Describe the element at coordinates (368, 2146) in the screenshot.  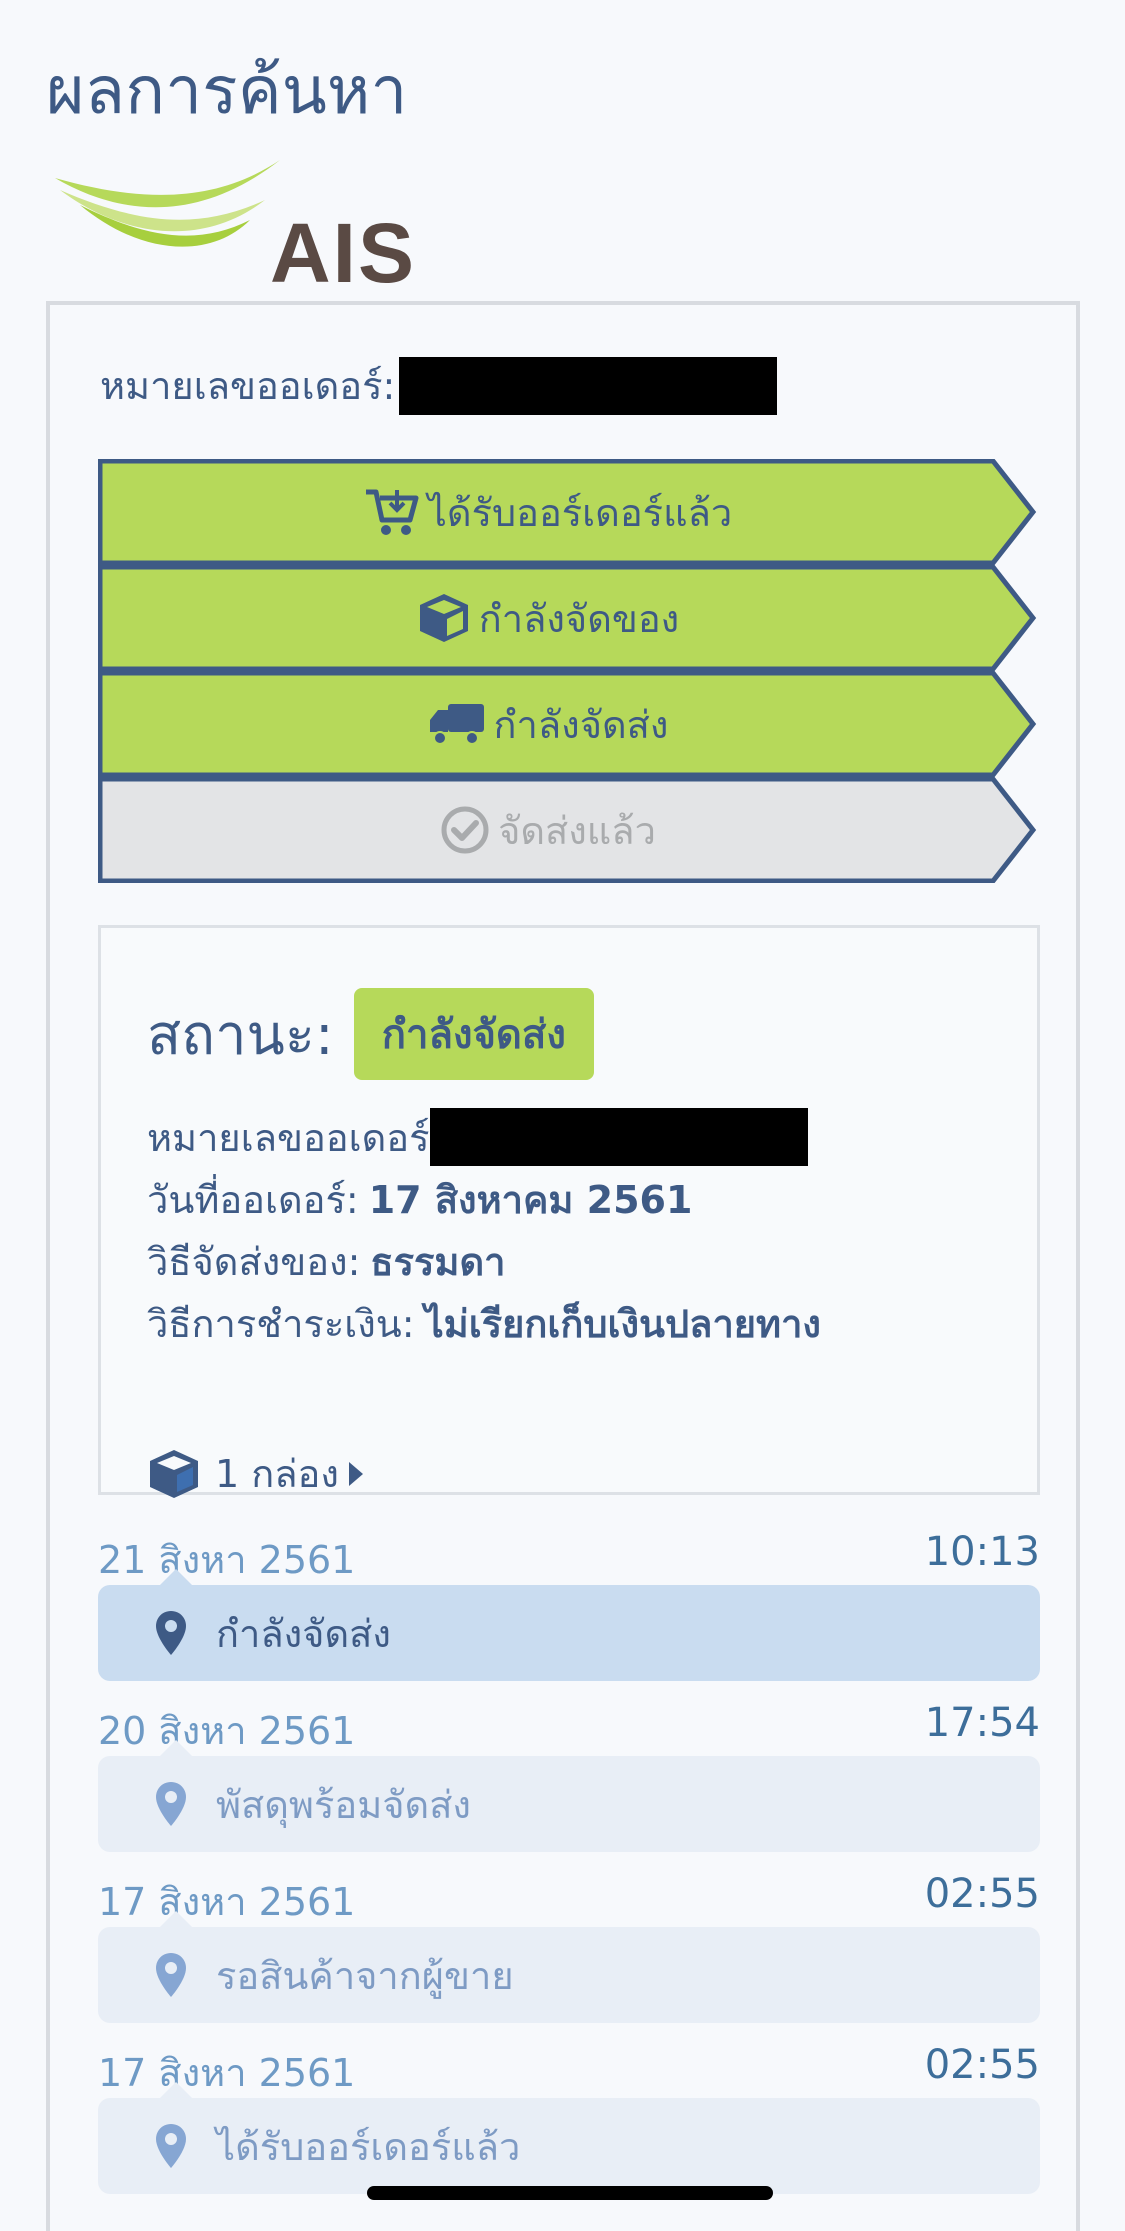
I see `timeline-event-label: ได้รับออร์เดอร์แล้ว` at that location.